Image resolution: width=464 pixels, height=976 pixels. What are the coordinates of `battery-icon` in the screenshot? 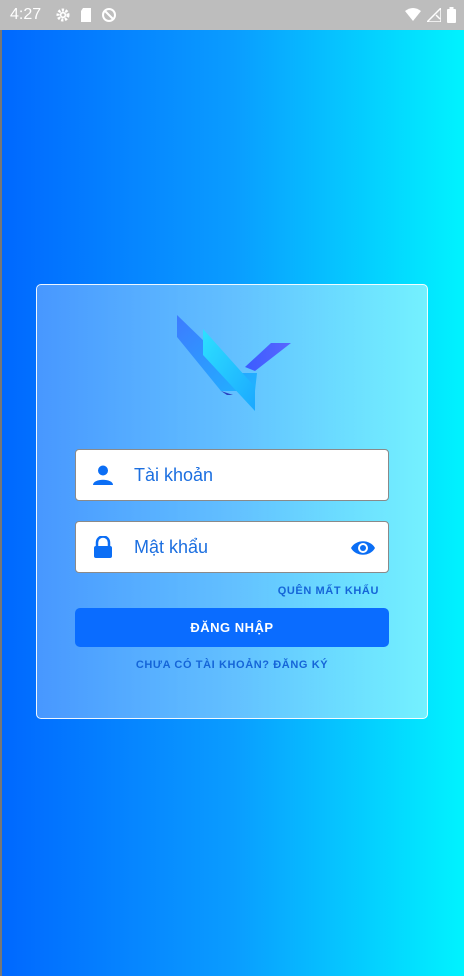 It's located at (451, 15).